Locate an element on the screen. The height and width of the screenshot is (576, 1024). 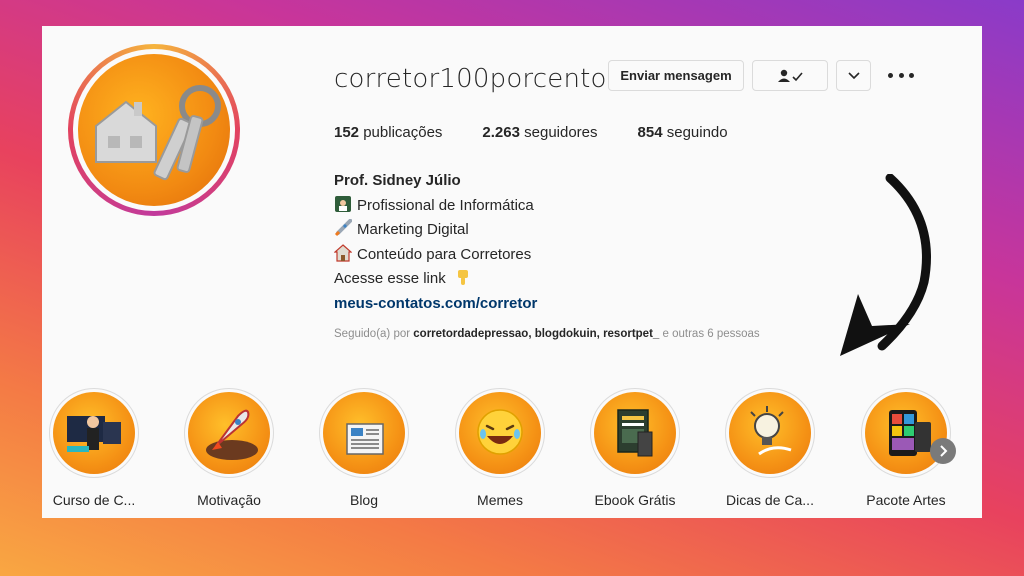
followers-count: 2.263 seguidores is located at coordinates (539, 132).